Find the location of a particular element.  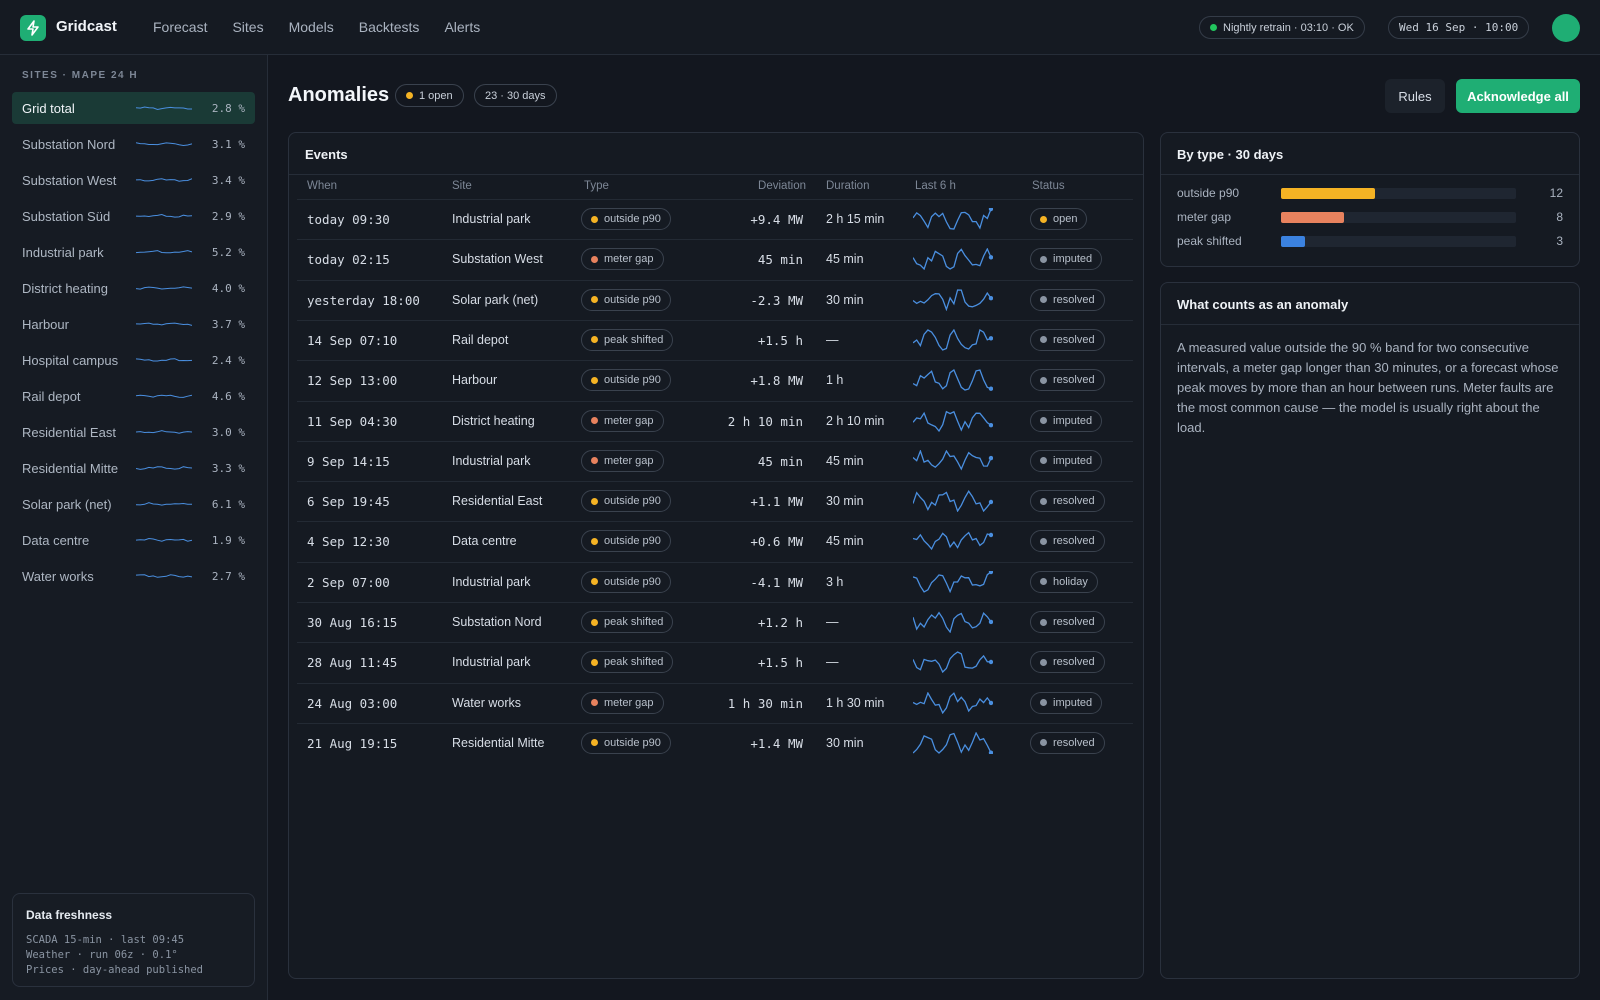

event-duration: 45 min is located at coordinates (845, 541).